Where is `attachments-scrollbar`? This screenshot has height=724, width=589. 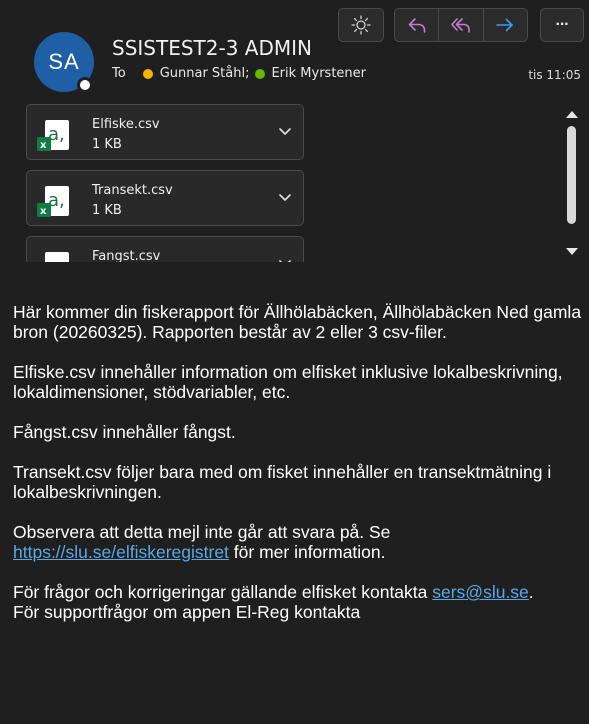
attachments-scrollbar is located at coordinates (572, 183).